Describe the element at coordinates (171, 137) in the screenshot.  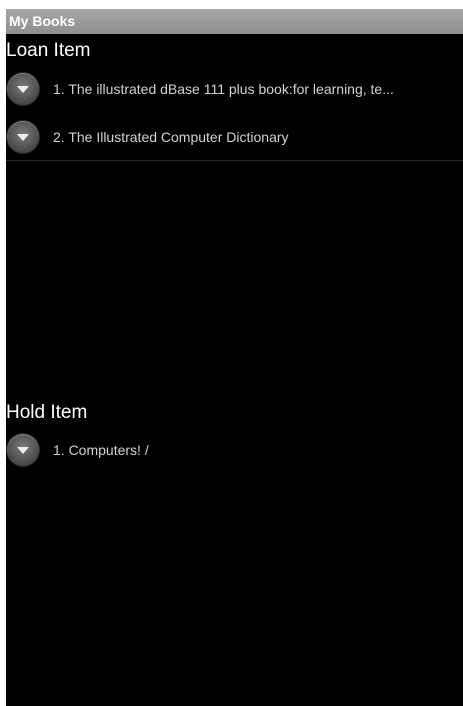
I see `loan-item-2-label: 2. The Illustrated Computer Dictionary` at that location.